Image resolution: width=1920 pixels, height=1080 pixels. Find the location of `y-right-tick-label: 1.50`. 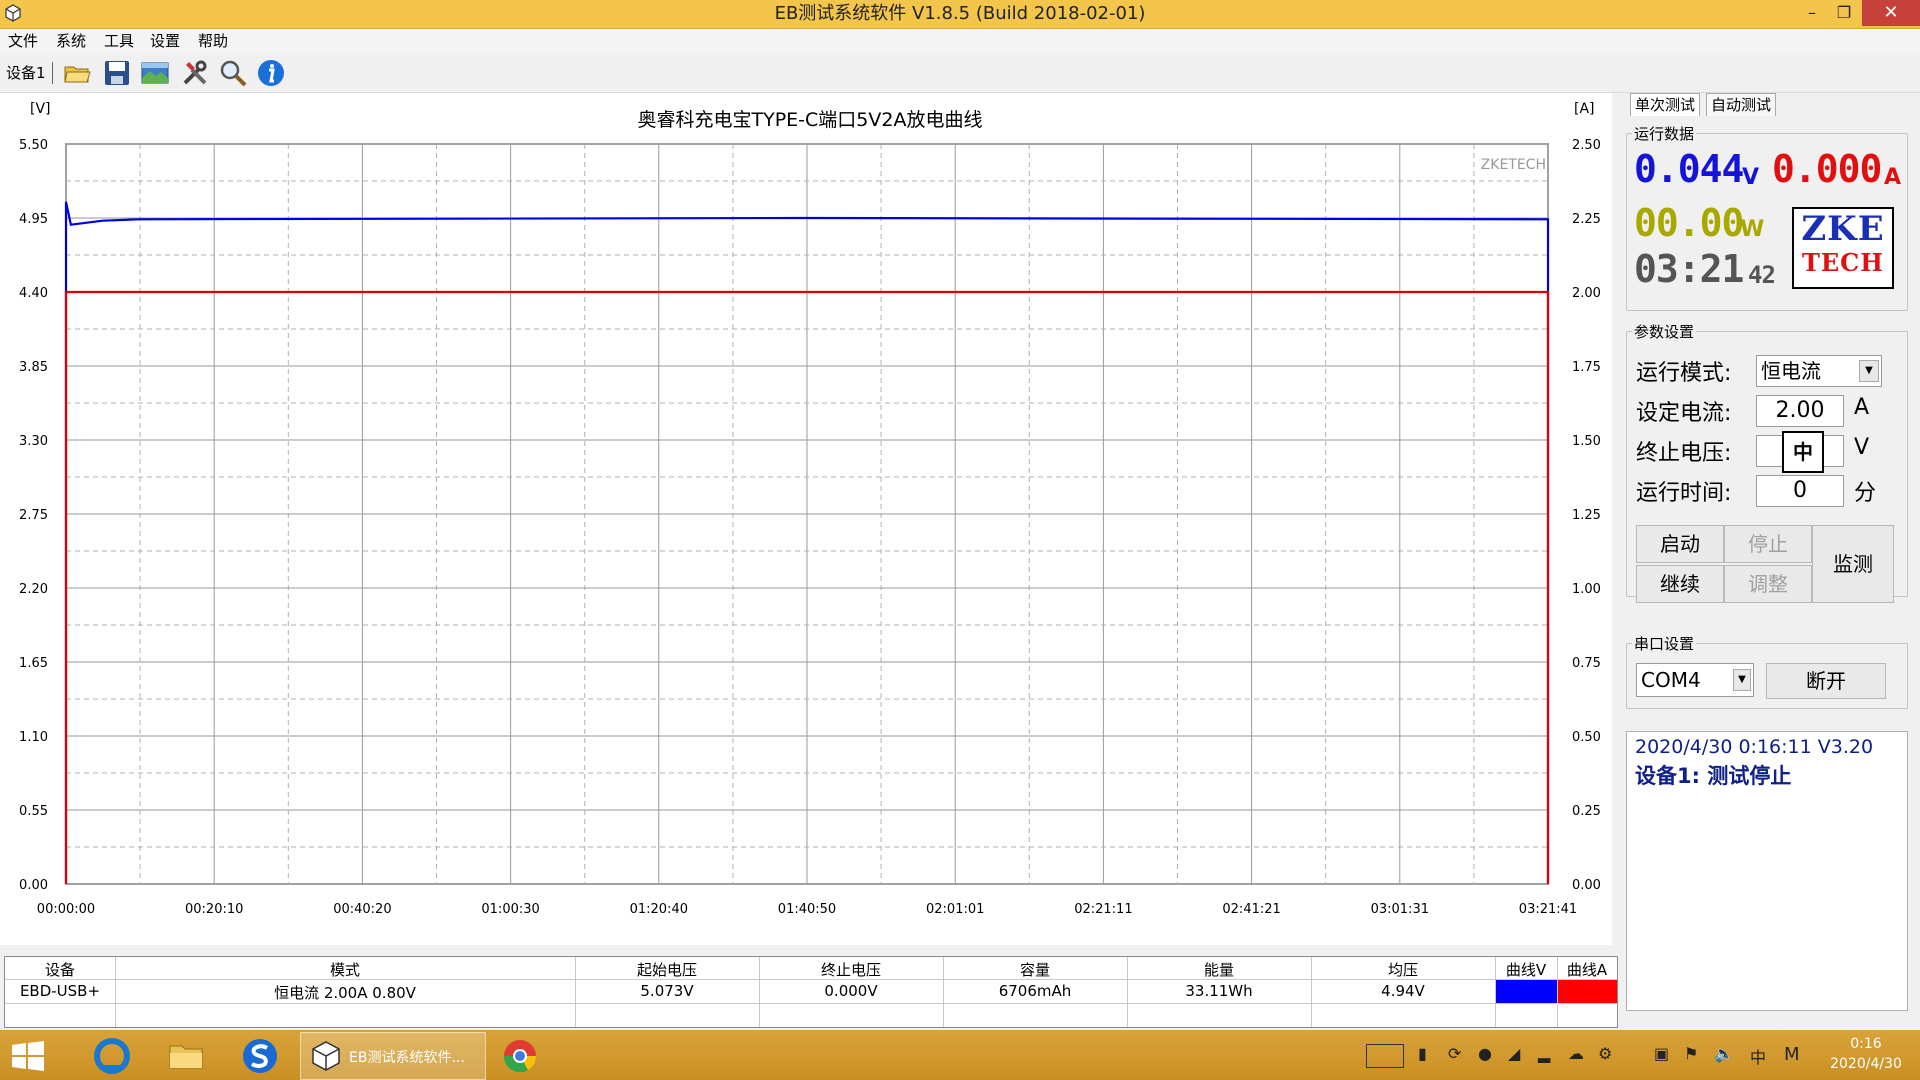

y-right-tick-label: 1.50 is located at coordinates (1586, 441).